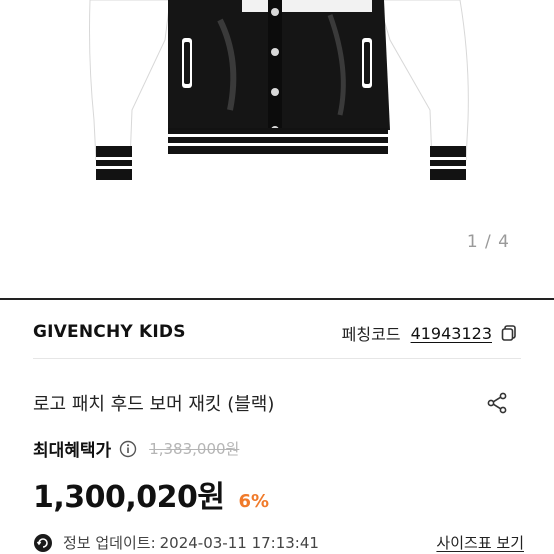 This screenshot has width=554, height=554. I want to click on size-chart-link: 사이즈표 보기, so click(480, 542).